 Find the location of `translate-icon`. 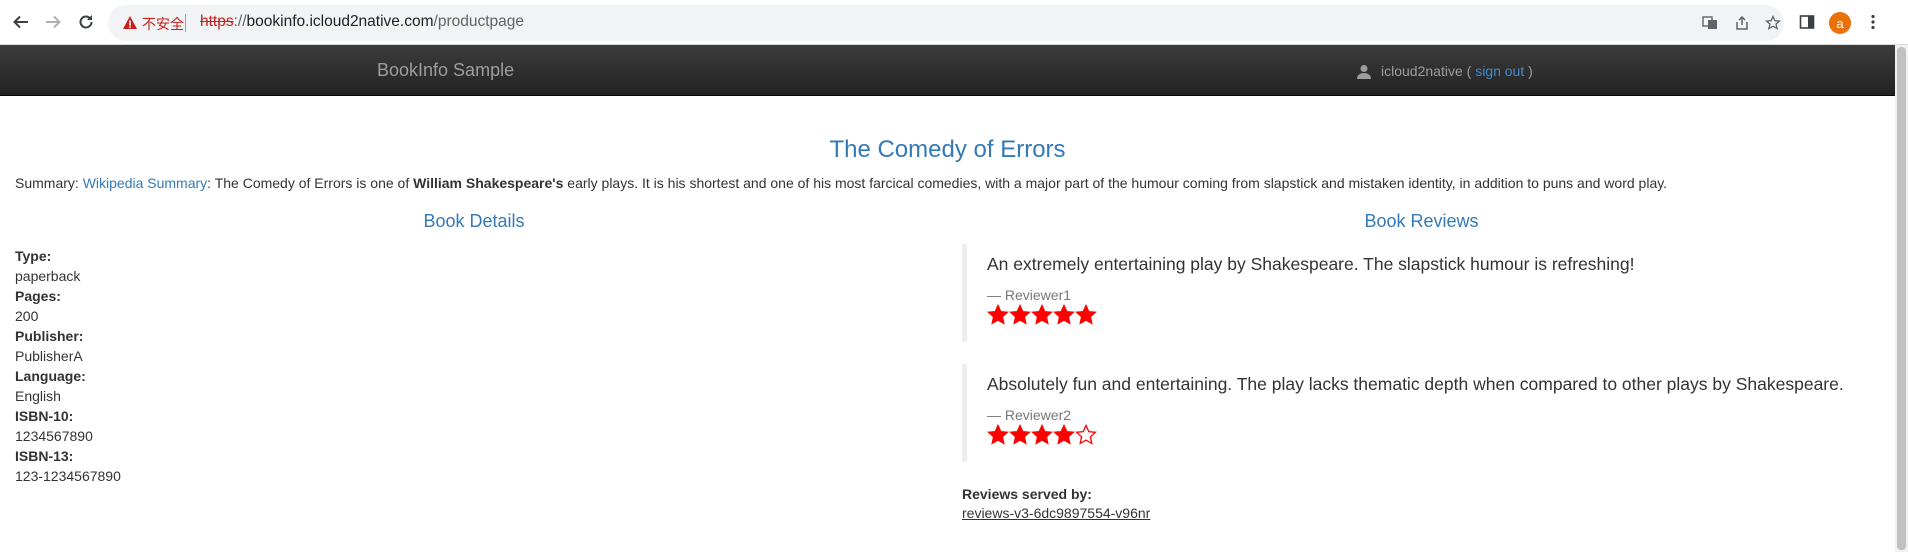

translate-icon is located at coordinates (1710, 23).